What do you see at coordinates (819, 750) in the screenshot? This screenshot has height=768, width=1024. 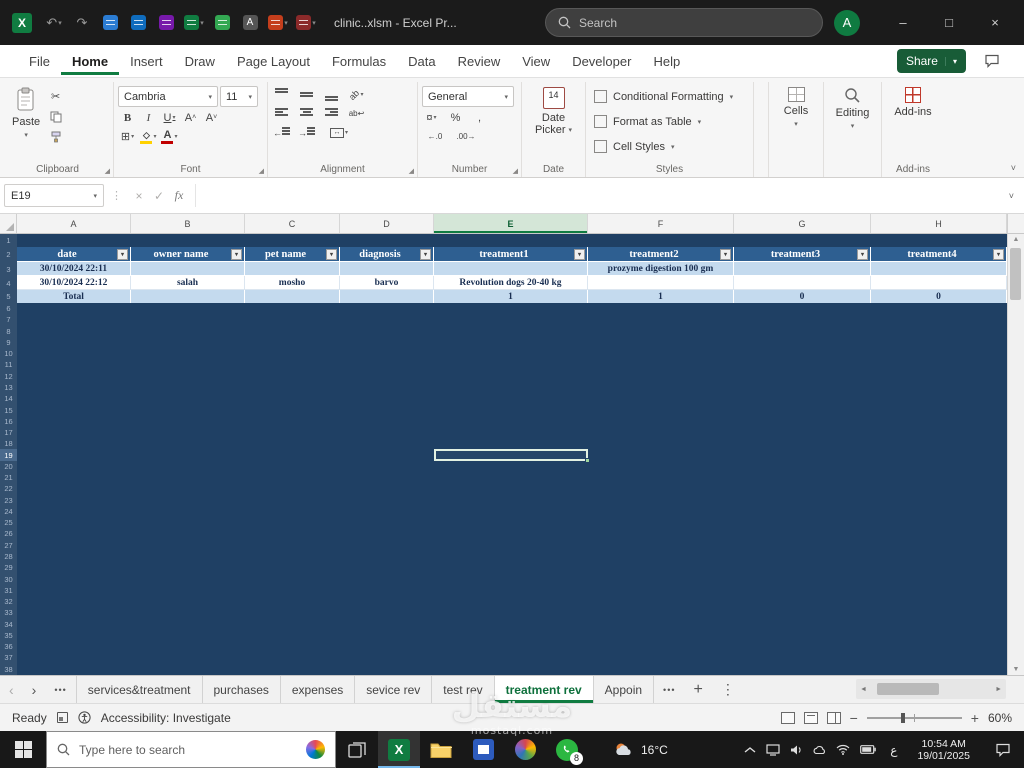 I see `onedrive-icon` at bounding box center [819, 750].